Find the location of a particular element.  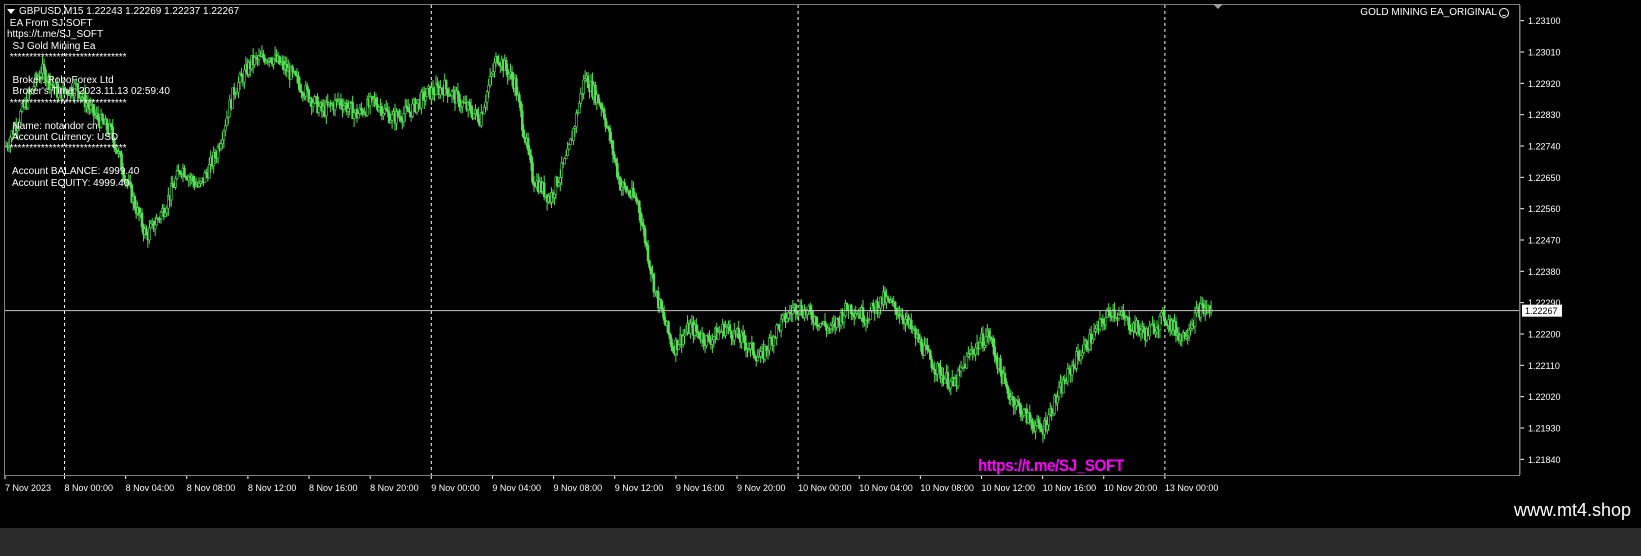

price-tick-label: 1.22830 is located at coordinates (1544, 115).